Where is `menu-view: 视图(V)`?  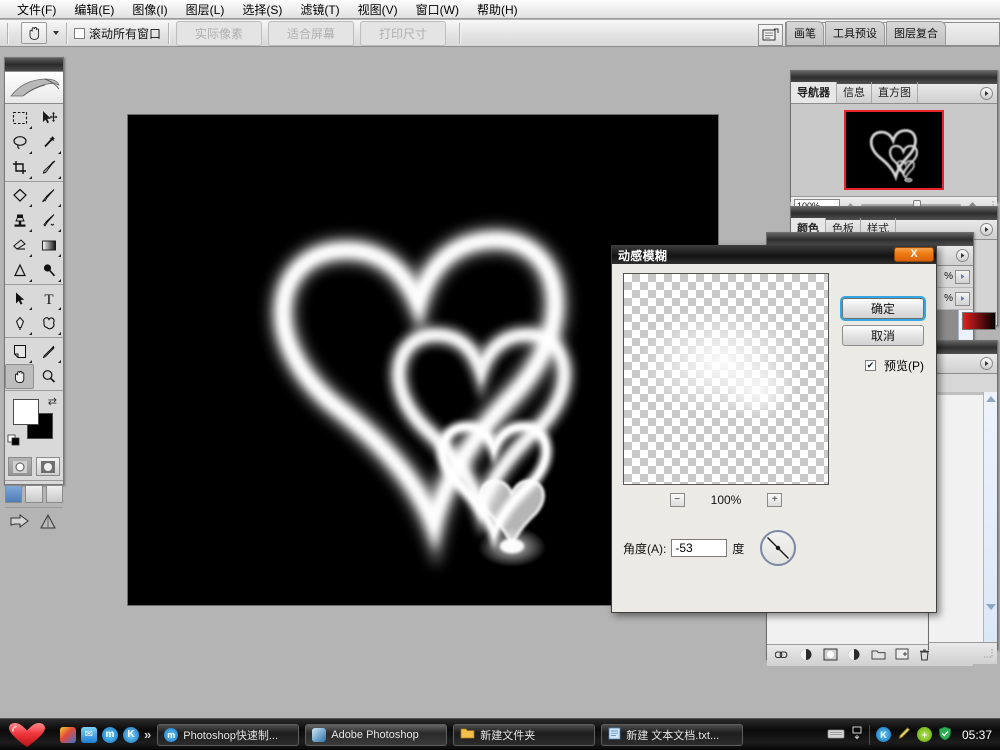 menu-view: 视图(V) is located at coordinates (378, 10).